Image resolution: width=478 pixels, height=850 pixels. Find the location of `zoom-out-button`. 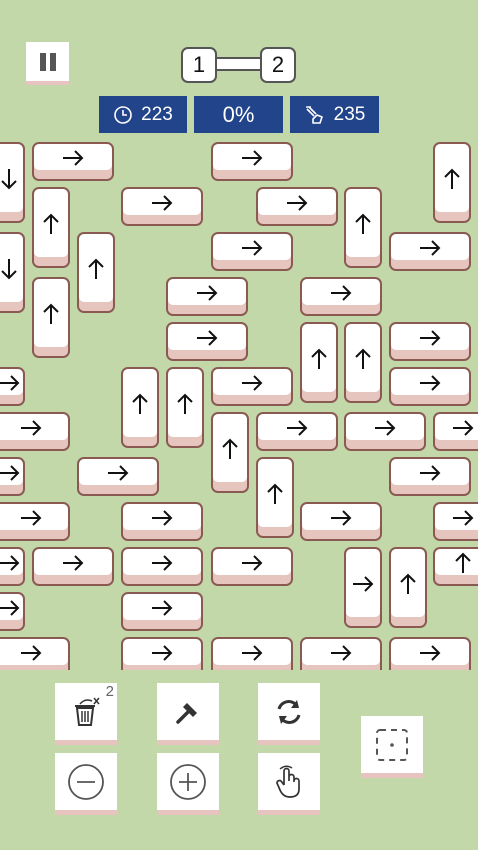

zoom-out-button is located at coordinates (86, 784).